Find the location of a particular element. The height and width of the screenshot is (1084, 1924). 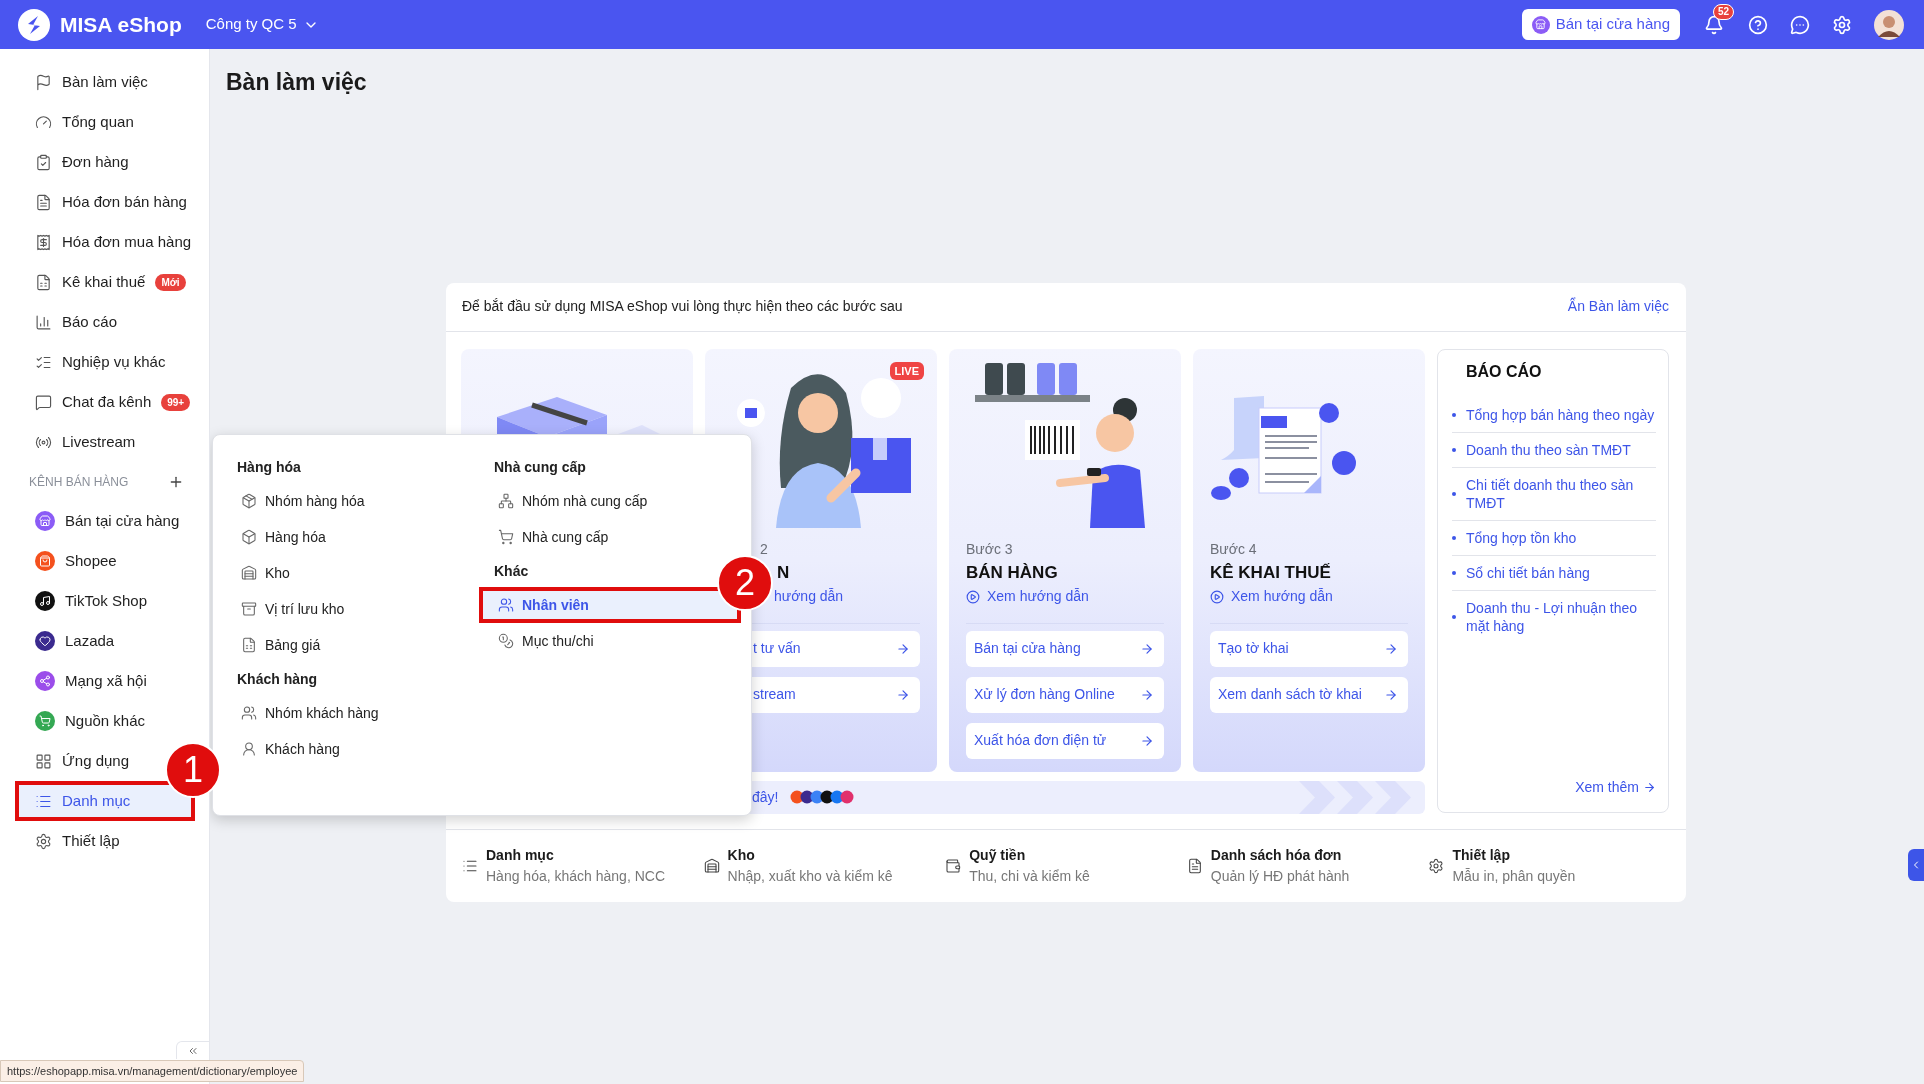

help-icon is located at coordinates (1758, 24).